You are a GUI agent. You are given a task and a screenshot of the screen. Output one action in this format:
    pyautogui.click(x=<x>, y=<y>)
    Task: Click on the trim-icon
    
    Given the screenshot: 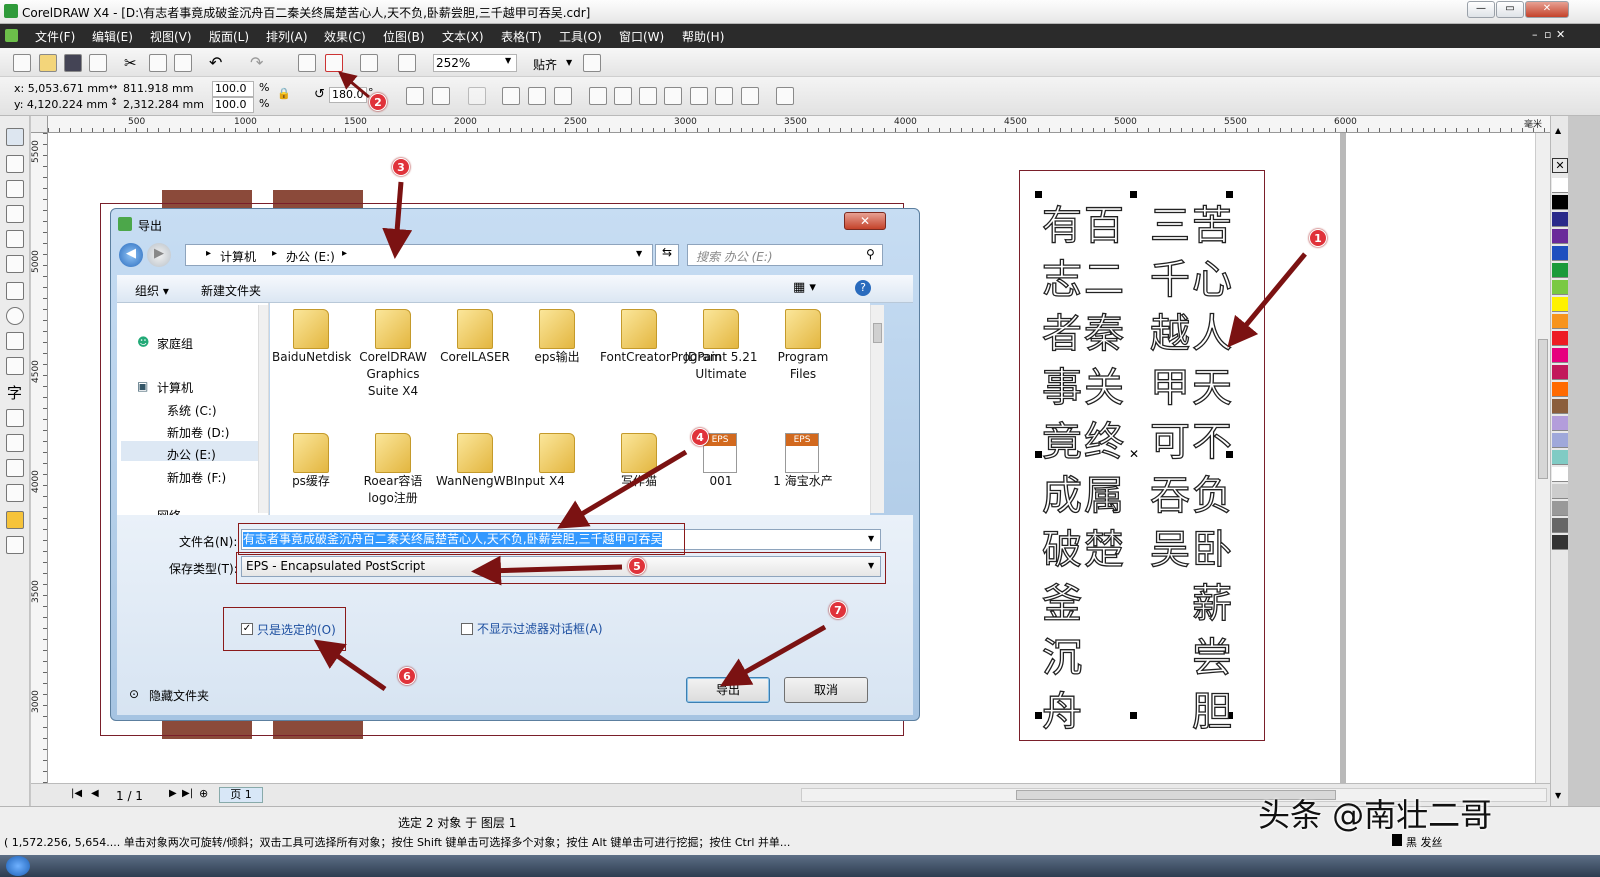 What is the action you would take?
    pyautogui.click(x=648, y=96)
    